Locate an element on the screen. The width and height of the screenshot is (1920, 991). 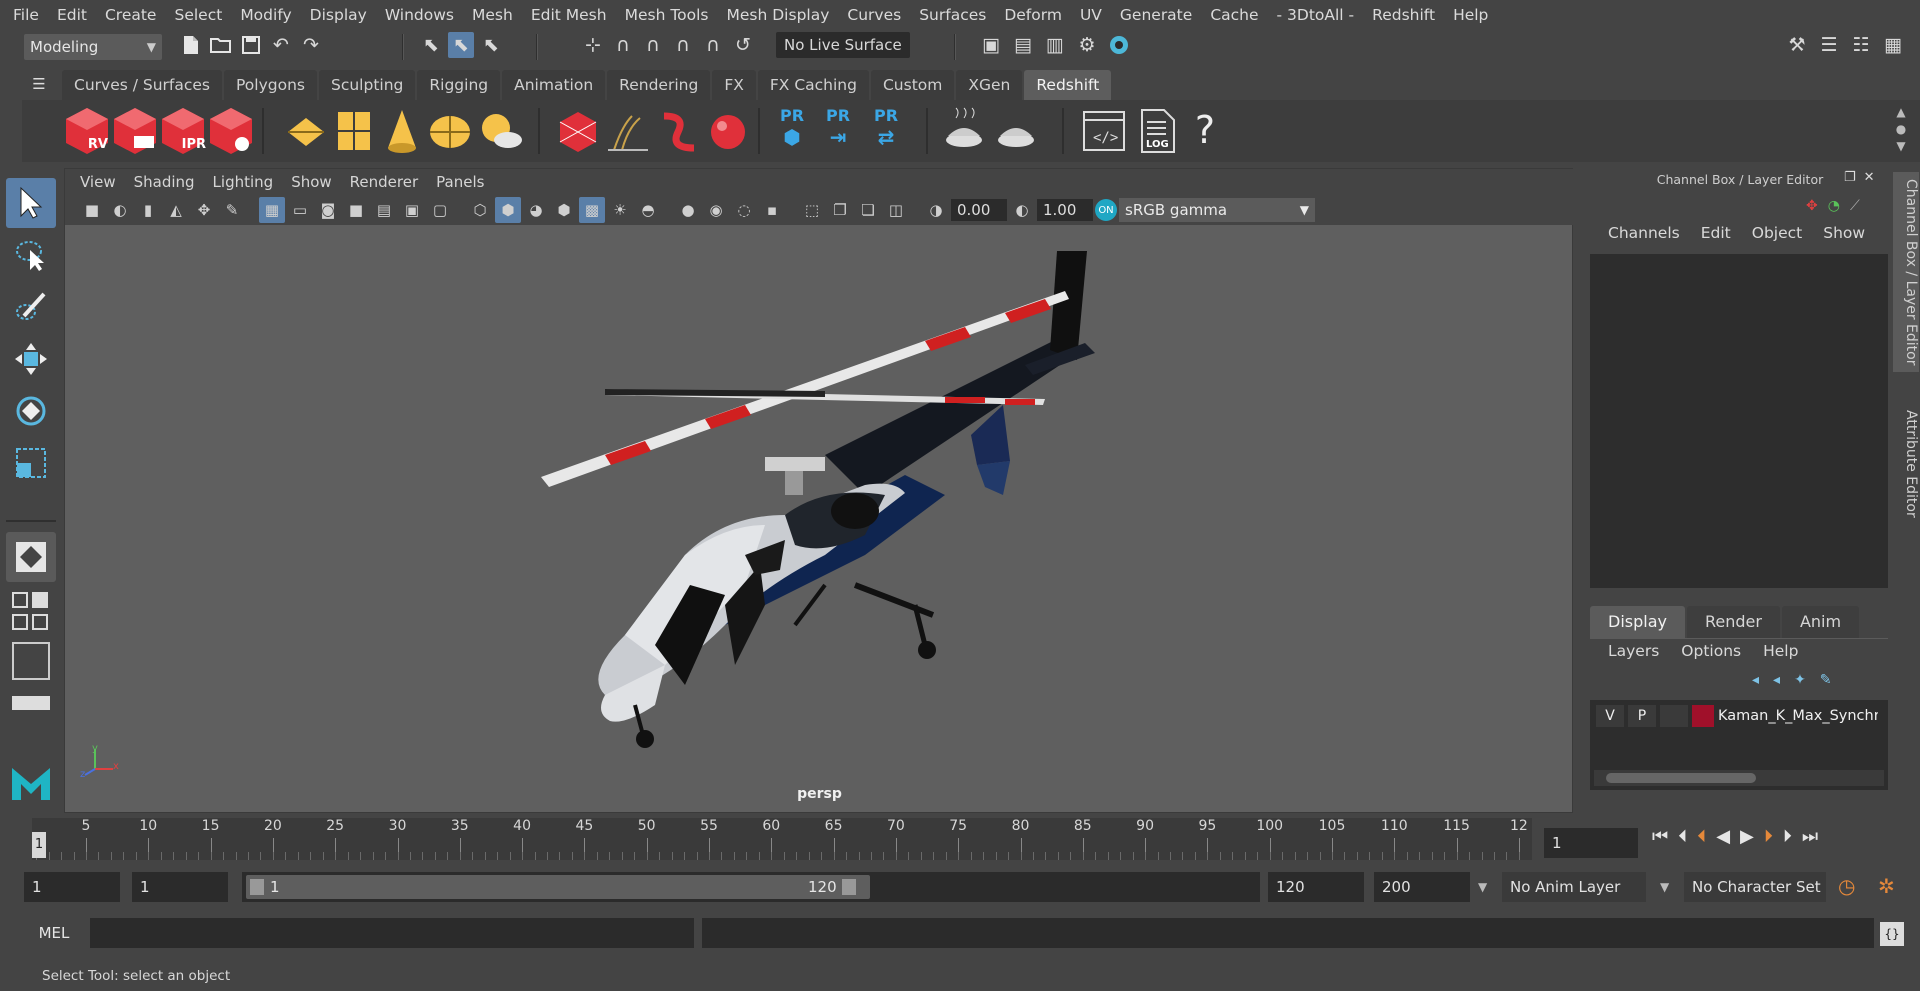
channel-list is located at coordinates (1739, 421).